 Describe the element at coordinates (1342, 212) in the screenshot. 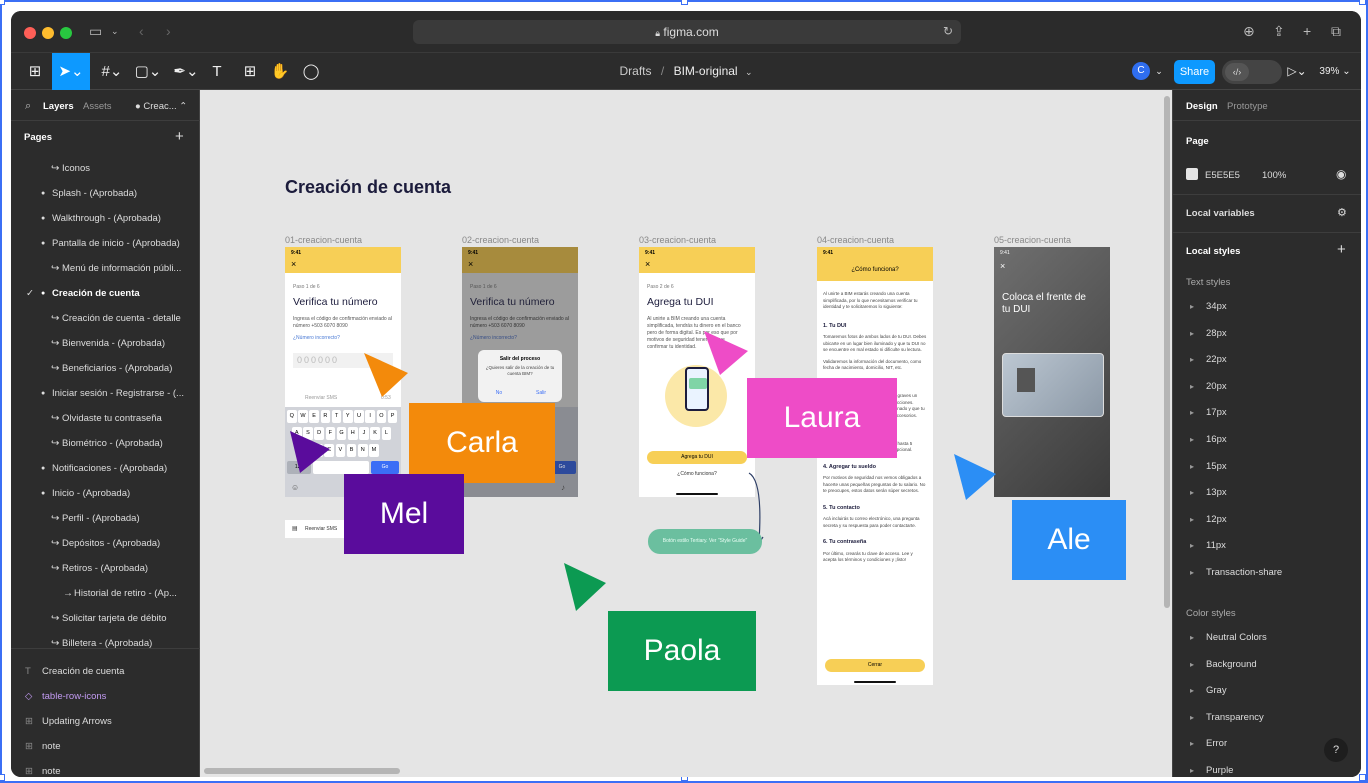

I see `variables-settings-icon: ⚙` at that location.